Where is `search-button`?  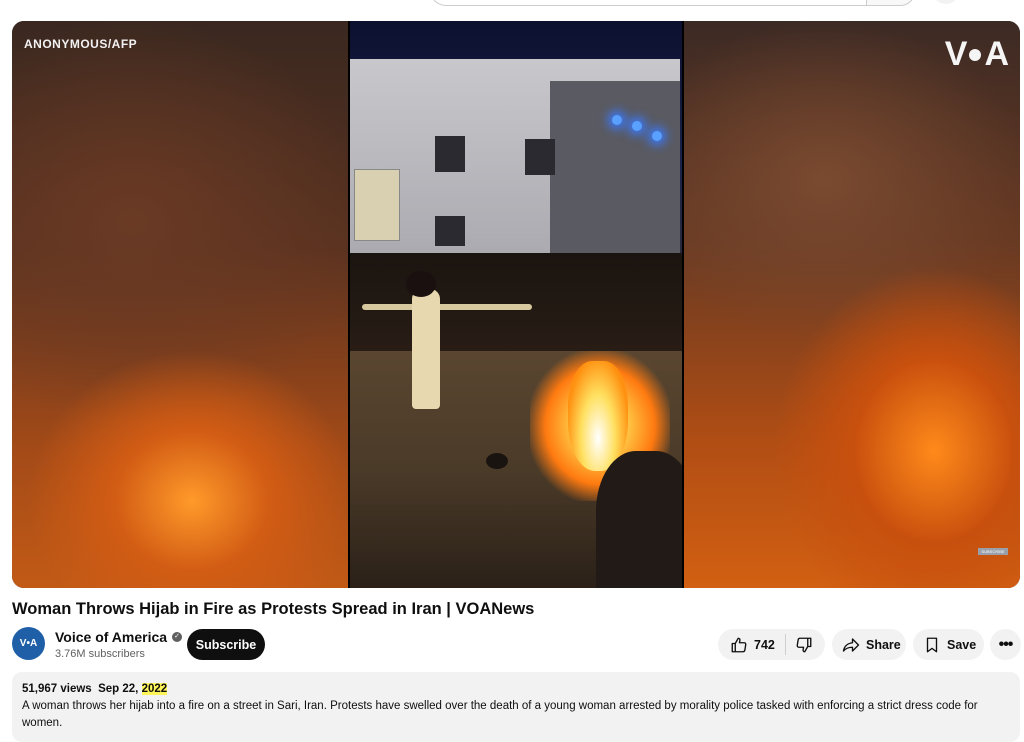 search-button is located at coordinates (891, 3).